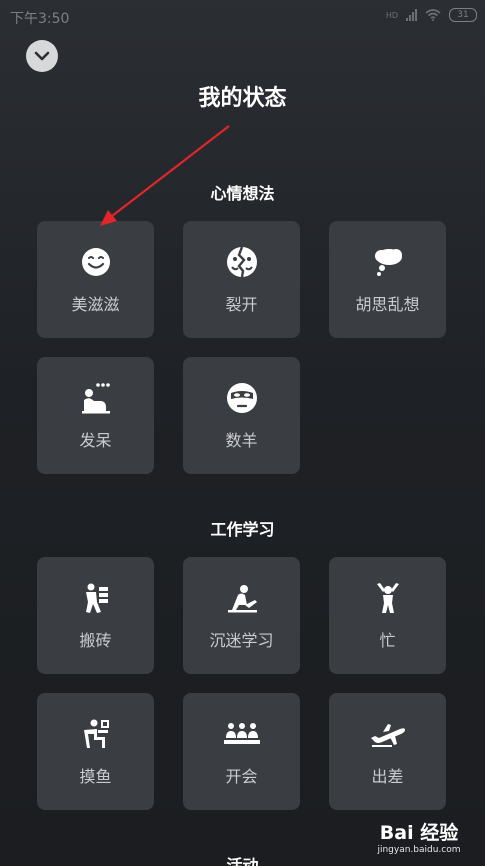 The height and width of the screenshot is (866, 485). What do you see at coordinates (242, 16) in the screenshot?
I see `status-bar: 下午3:50 HD 31` at bounding box center [242, 16].